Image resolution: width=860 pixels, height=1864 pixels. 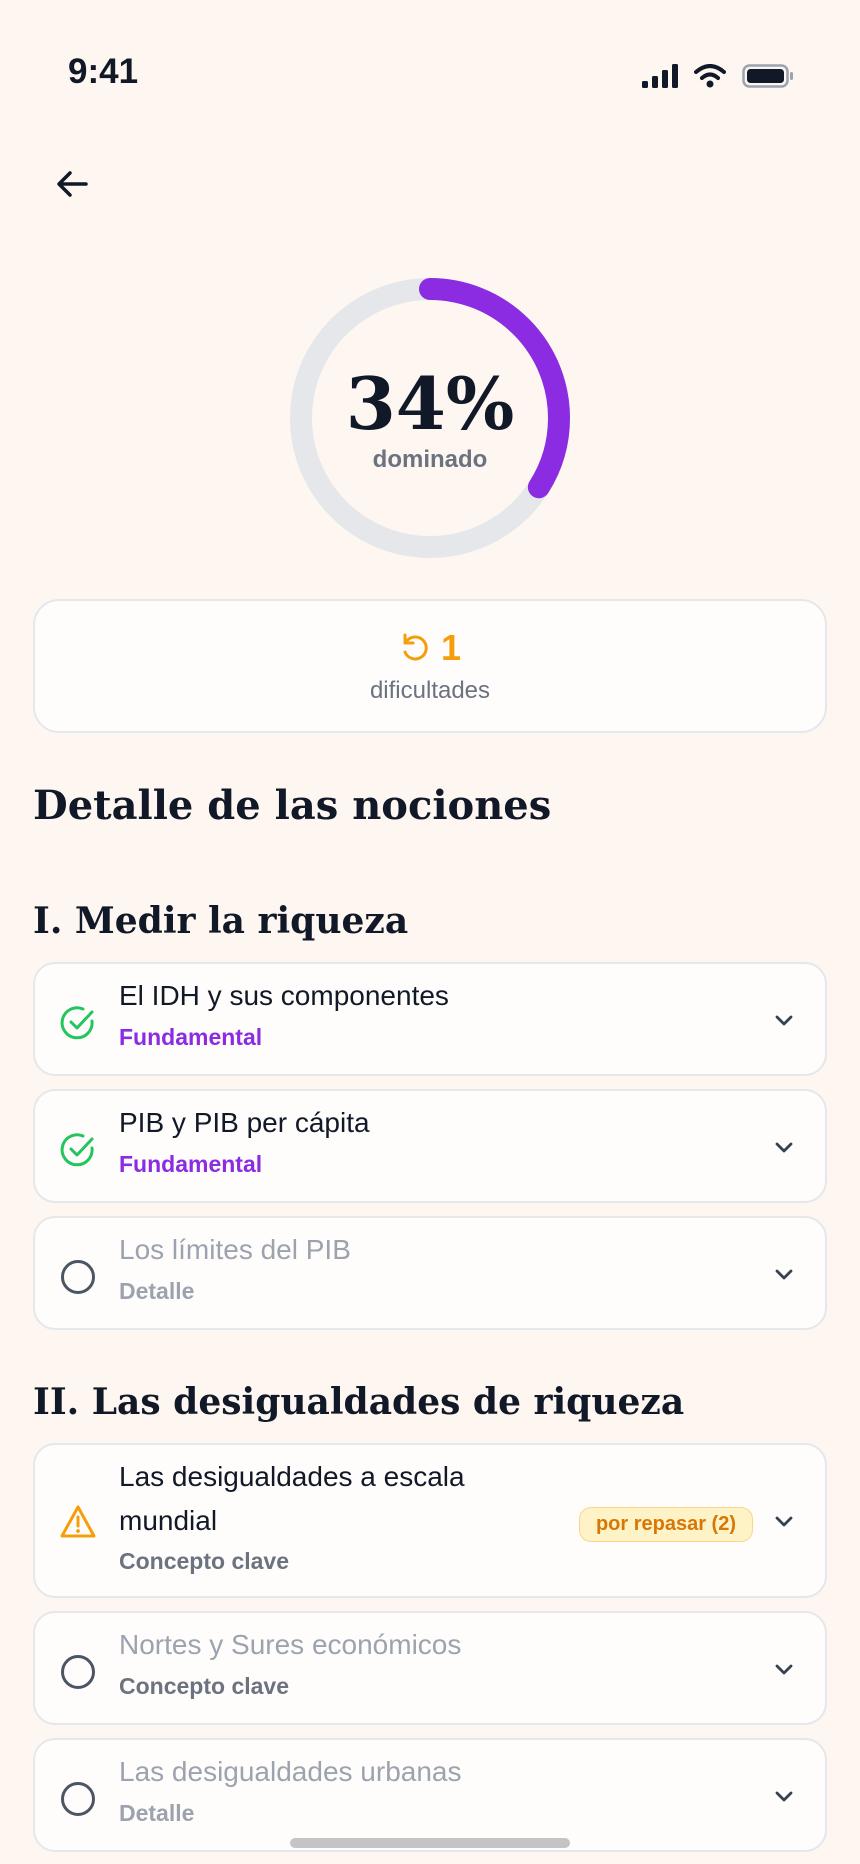 What do you see at coordinates (451, 647) in the screenshot?
I see `difficulties-count: 1` at bounding box center [451, 647].